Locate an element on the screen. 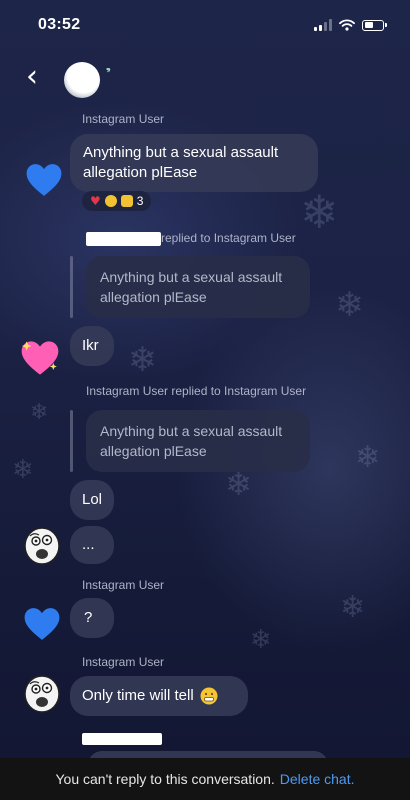  sparkling-heart-icon is located at coordinates (40, 358).